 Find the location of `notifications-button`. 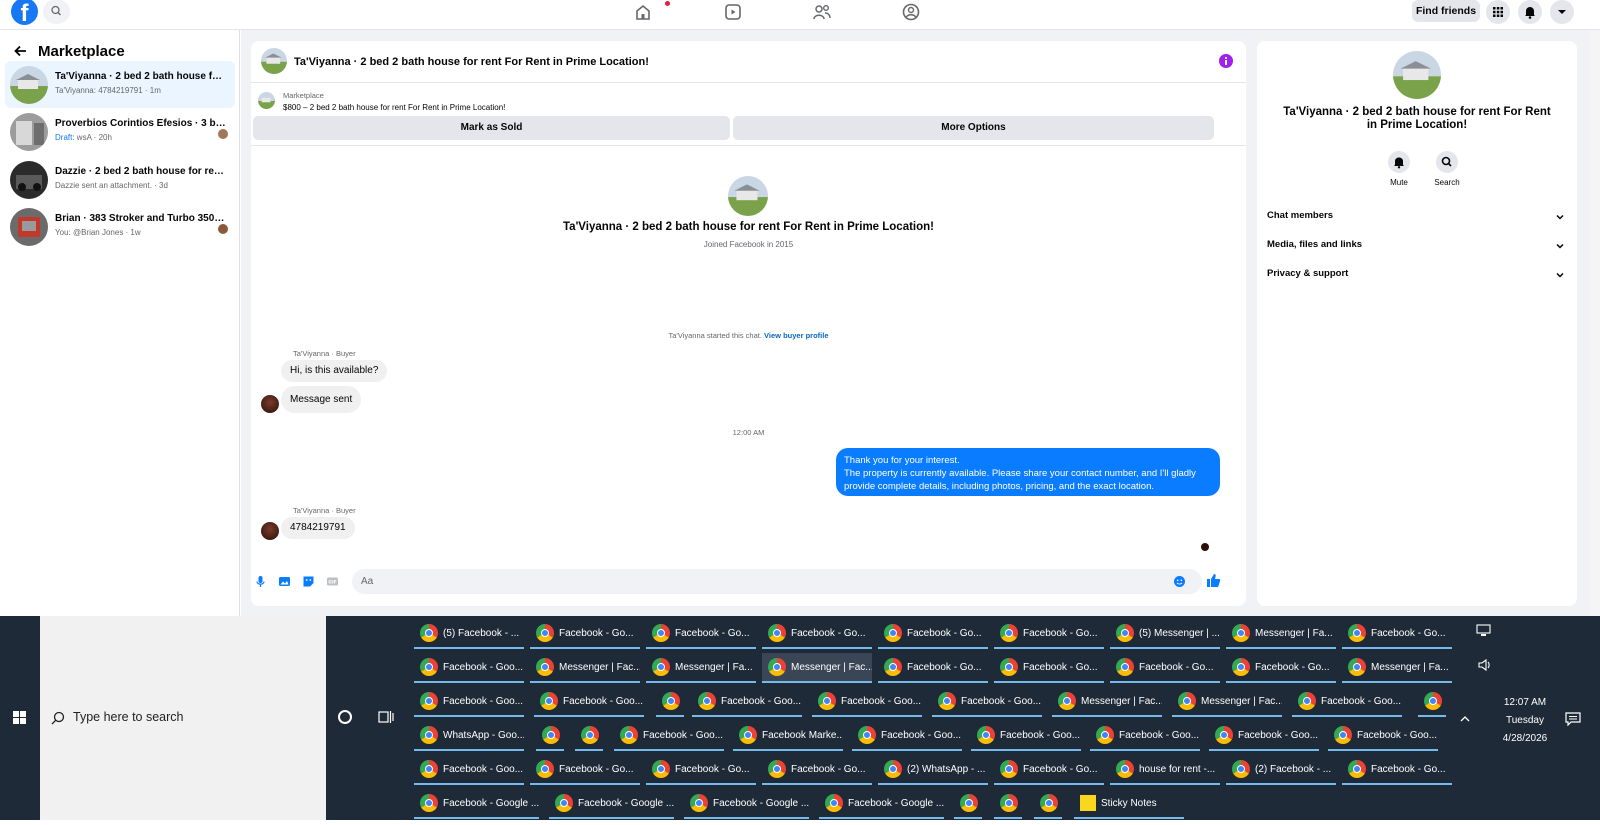

notifications-button is located at coordinates (1530, 12).